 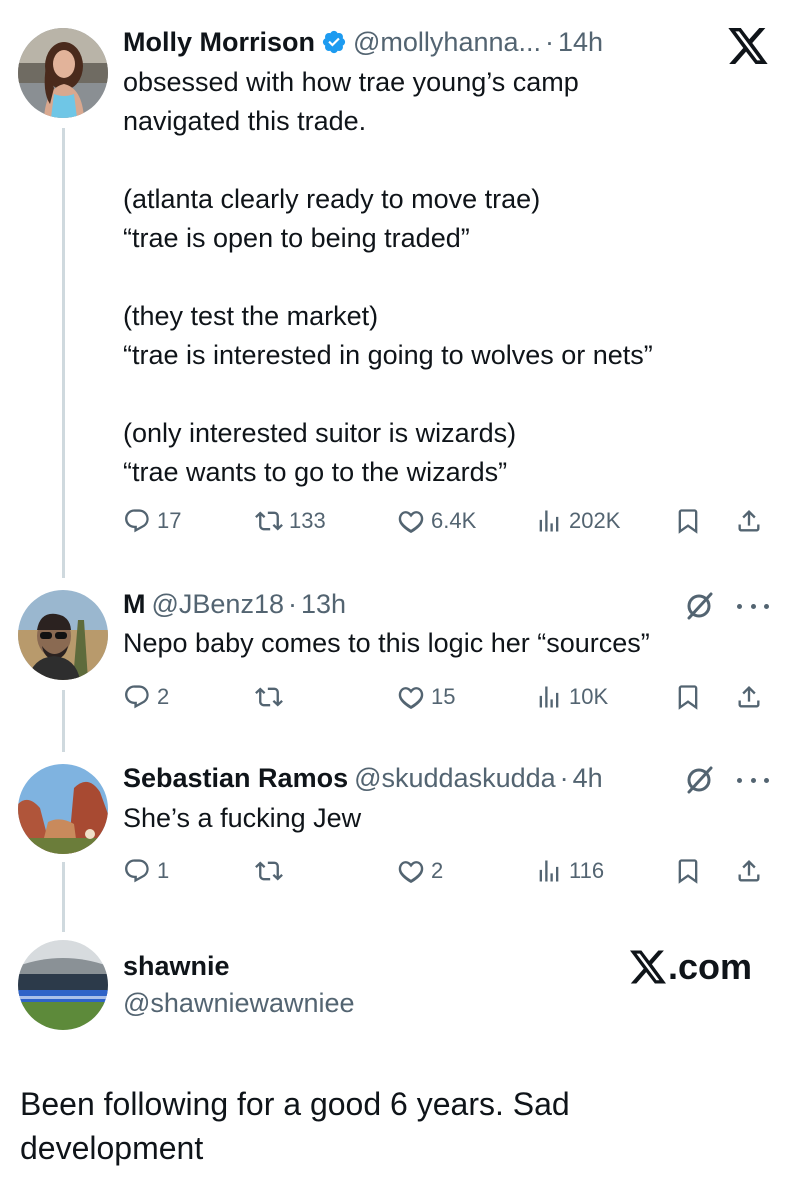 I want to click on reply-button: 2, so click(x=146, y=697).